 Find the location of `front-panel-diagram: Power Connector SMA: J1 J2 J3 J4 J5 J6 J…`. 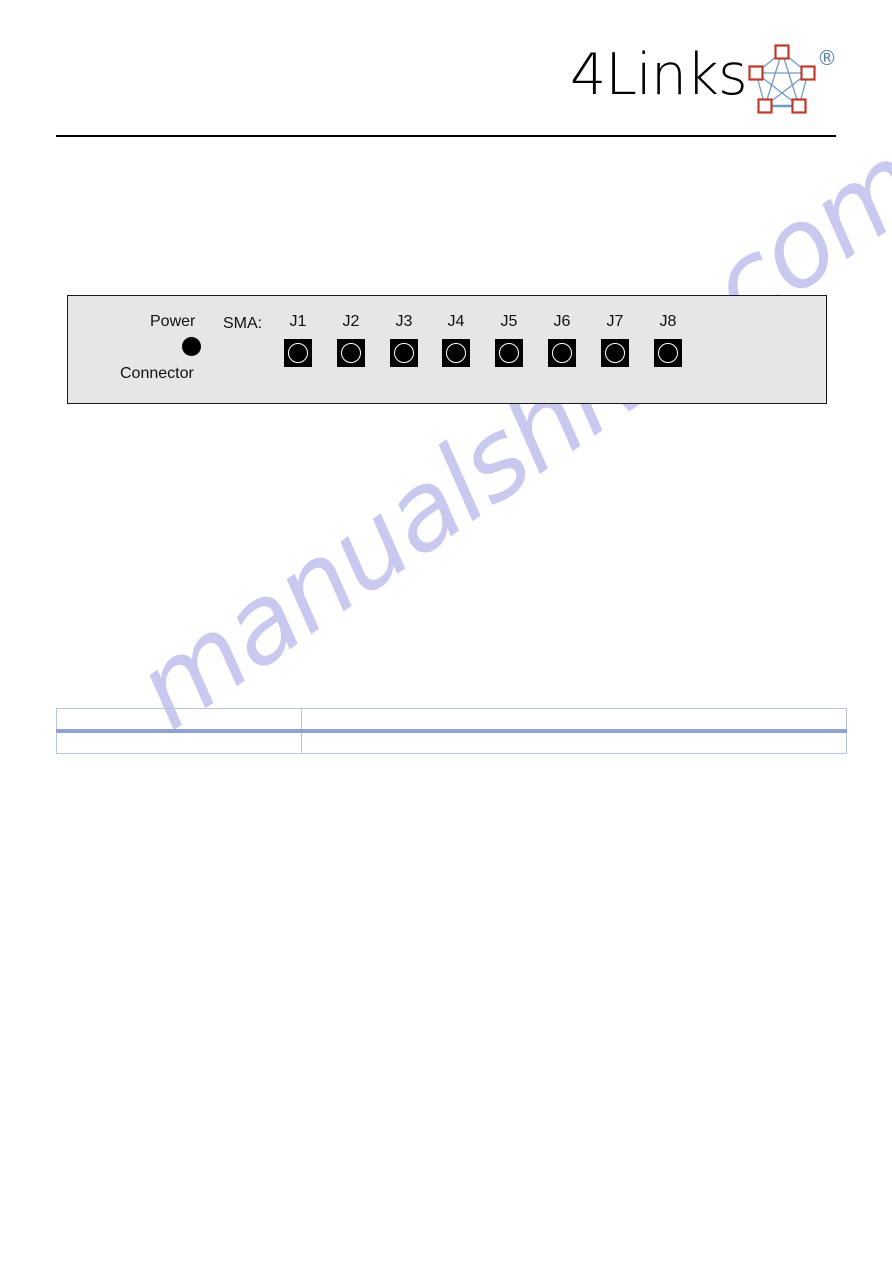

front-panel-diagram: Power Connector SMA: J1 J2 J3 J4 J5 J6 J… is located at coordinates (447, 349).